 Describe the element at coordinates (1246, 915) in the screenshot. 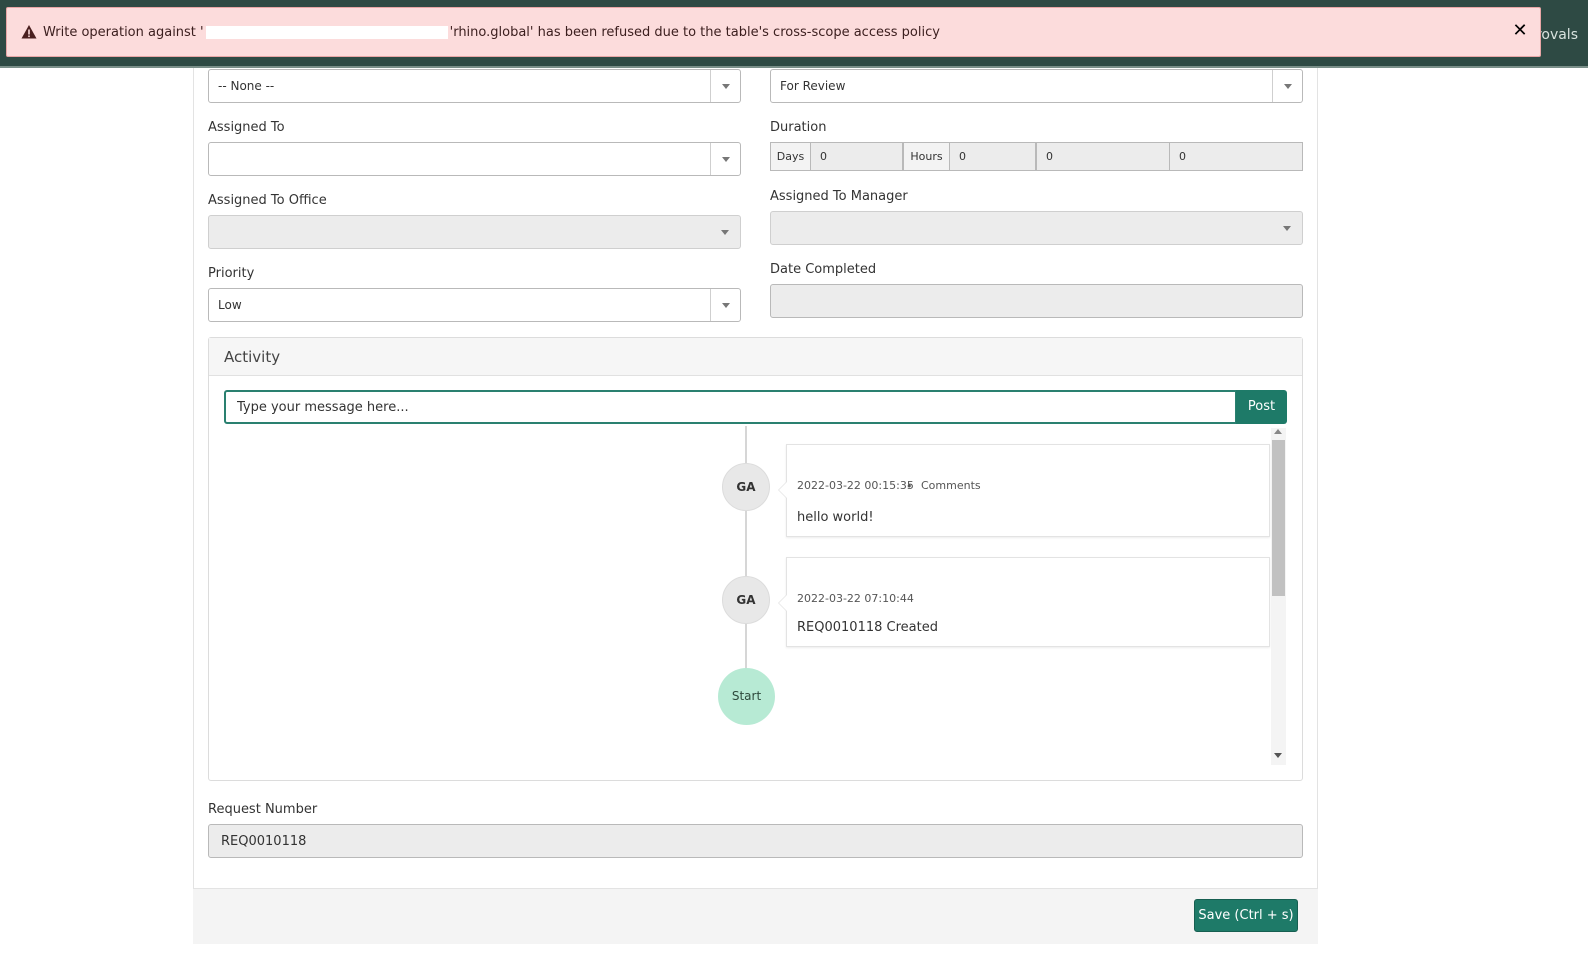

I see `save-button: Save (Ctrl + s)` at that location.